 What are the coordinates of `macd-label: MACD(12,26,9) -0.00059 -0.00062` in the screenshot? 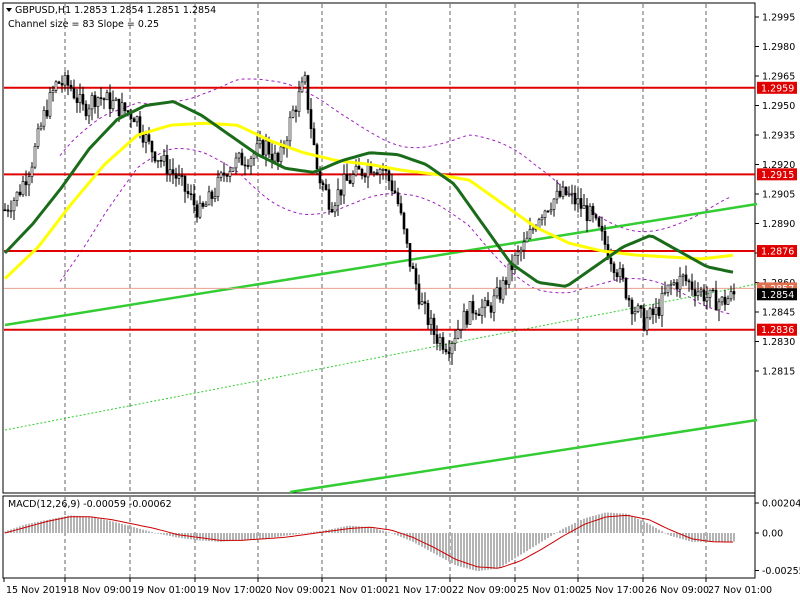 It's located at (90, 504).